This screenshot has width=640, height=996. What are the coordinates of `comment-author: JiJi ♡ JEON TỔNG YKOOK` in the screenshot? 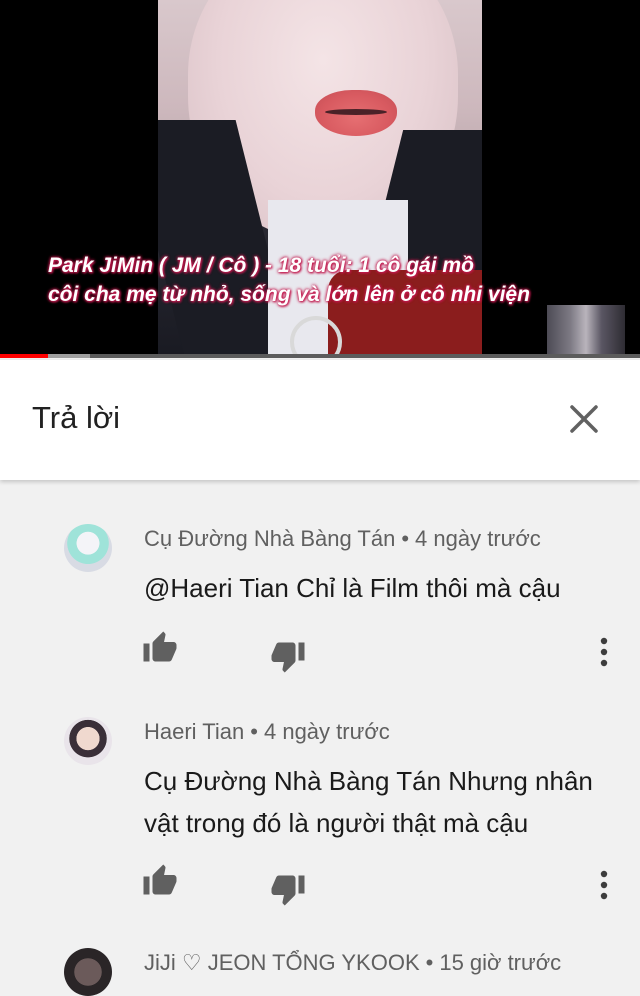 It's located at (282, 962).